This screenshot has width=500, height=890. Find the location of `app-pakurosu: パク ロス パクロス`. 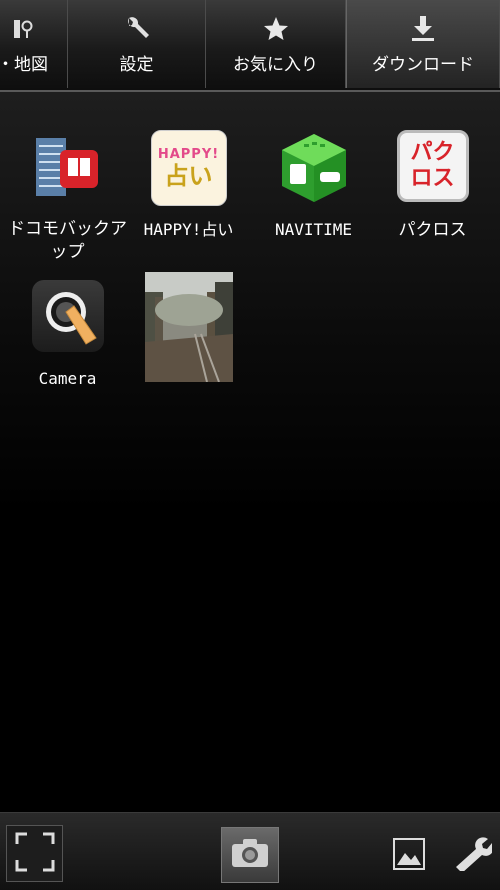

app-pakurosu: パク ロス パクロス is located at coordinates (432, 186).